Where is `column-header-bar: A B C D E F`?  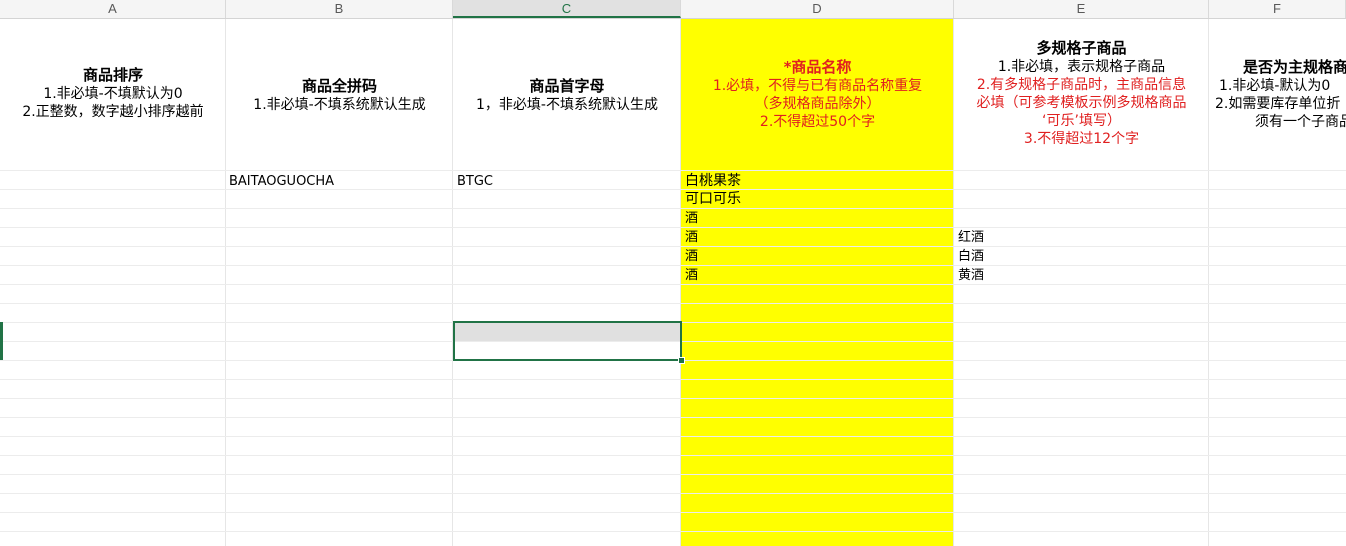
column-header-bar: A B C D E F is located at coordinates (673, 9).